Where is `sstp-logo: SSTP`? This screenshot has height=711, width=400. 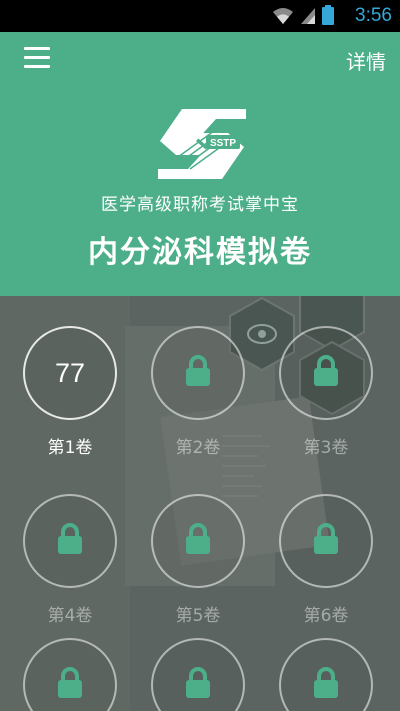
sstp-logo: SSTP is located at coordinates (202, 144).